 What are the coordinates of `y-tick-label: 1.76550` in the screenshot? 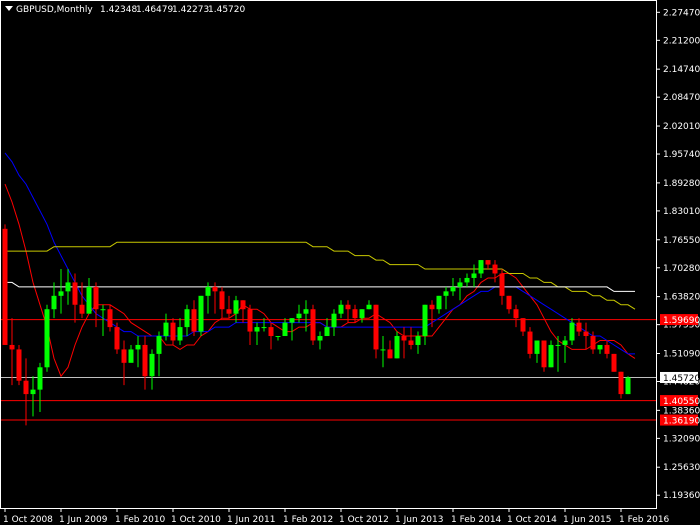 It's located at (681, 241).